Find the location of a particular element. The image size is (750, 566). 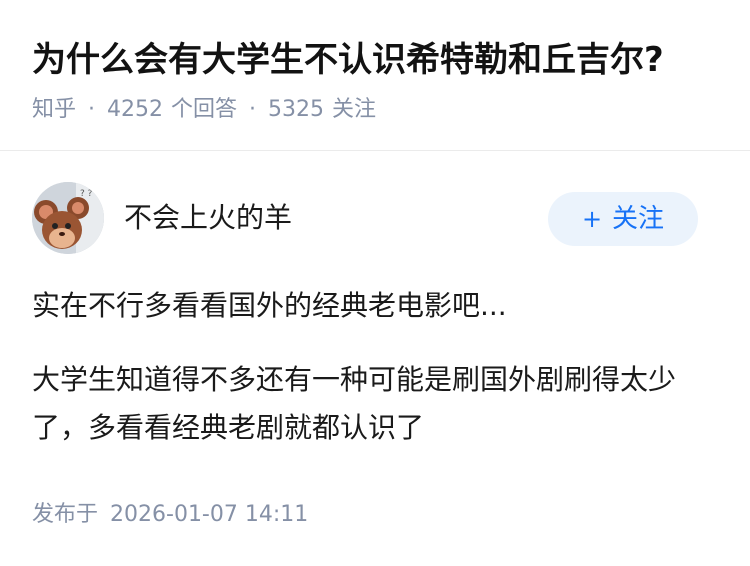

follow-button: + 关注 is located at coordinates (623, 219).